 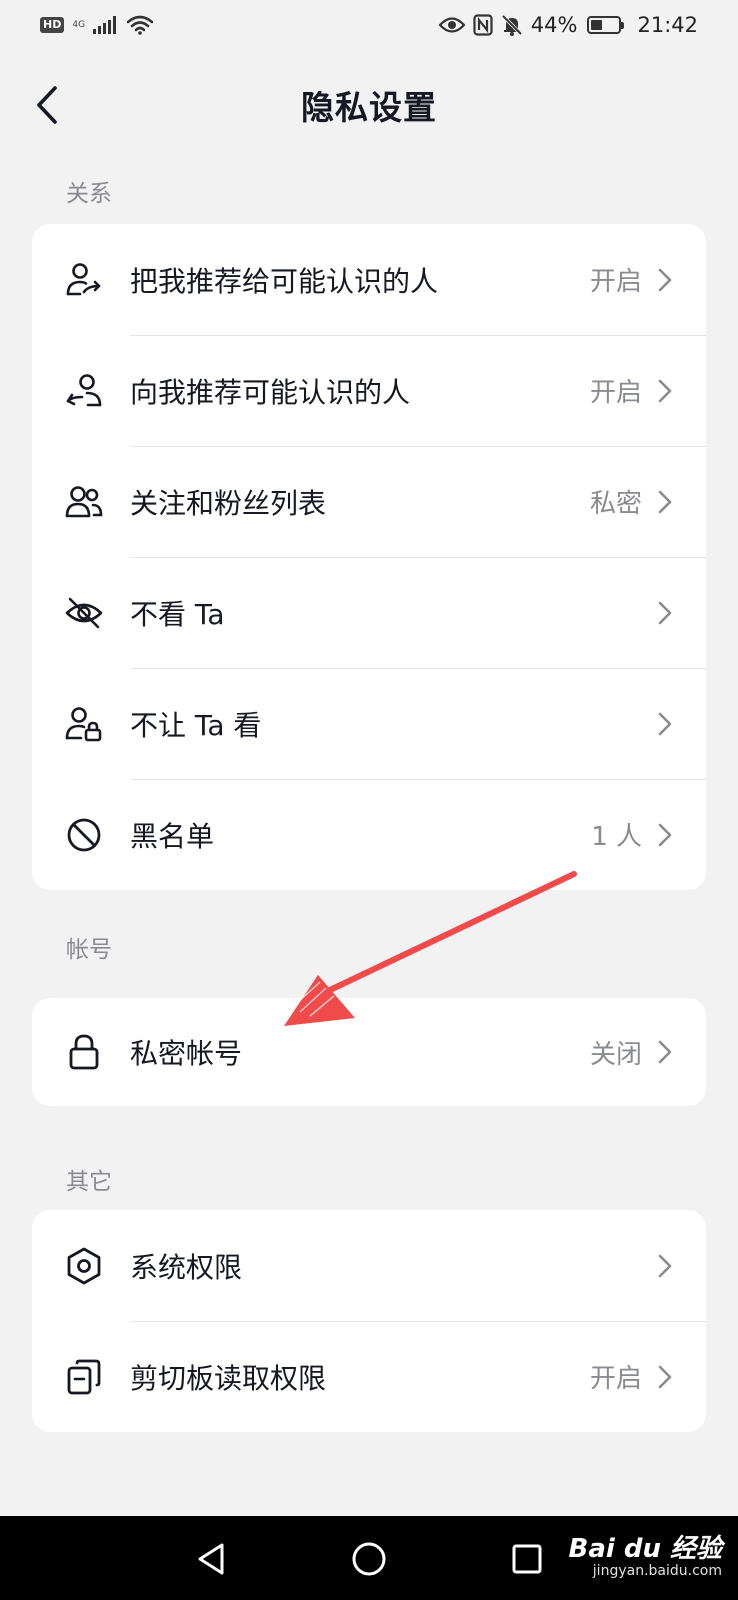 I want to click on section-title-account: 帐号, so click(x=89, y=950).